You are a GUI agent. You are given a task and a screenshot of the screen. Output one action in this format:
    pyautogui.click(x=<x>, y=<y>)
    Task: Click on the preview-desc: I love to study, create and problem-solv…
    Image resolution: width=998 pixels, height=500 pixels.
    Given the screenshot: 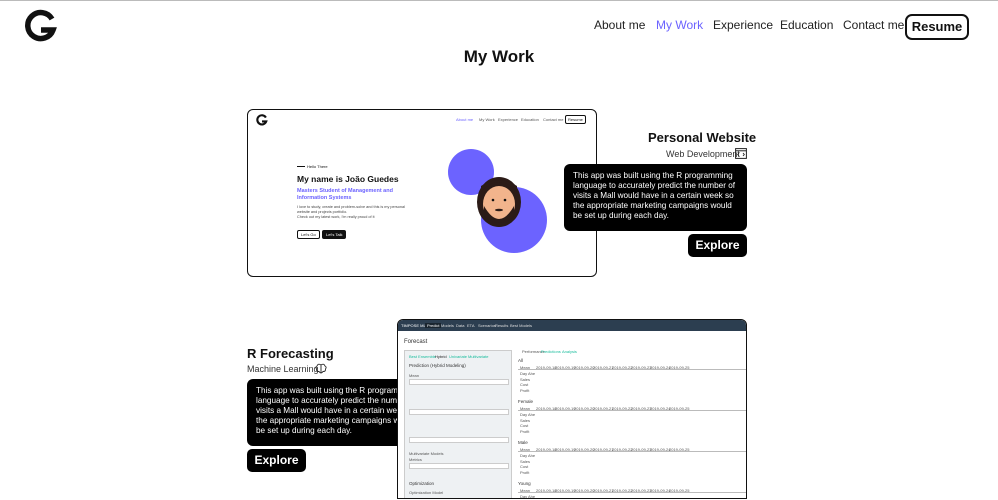 What is the action you would take?
    pyautogui.click(x=351, y=209)
    